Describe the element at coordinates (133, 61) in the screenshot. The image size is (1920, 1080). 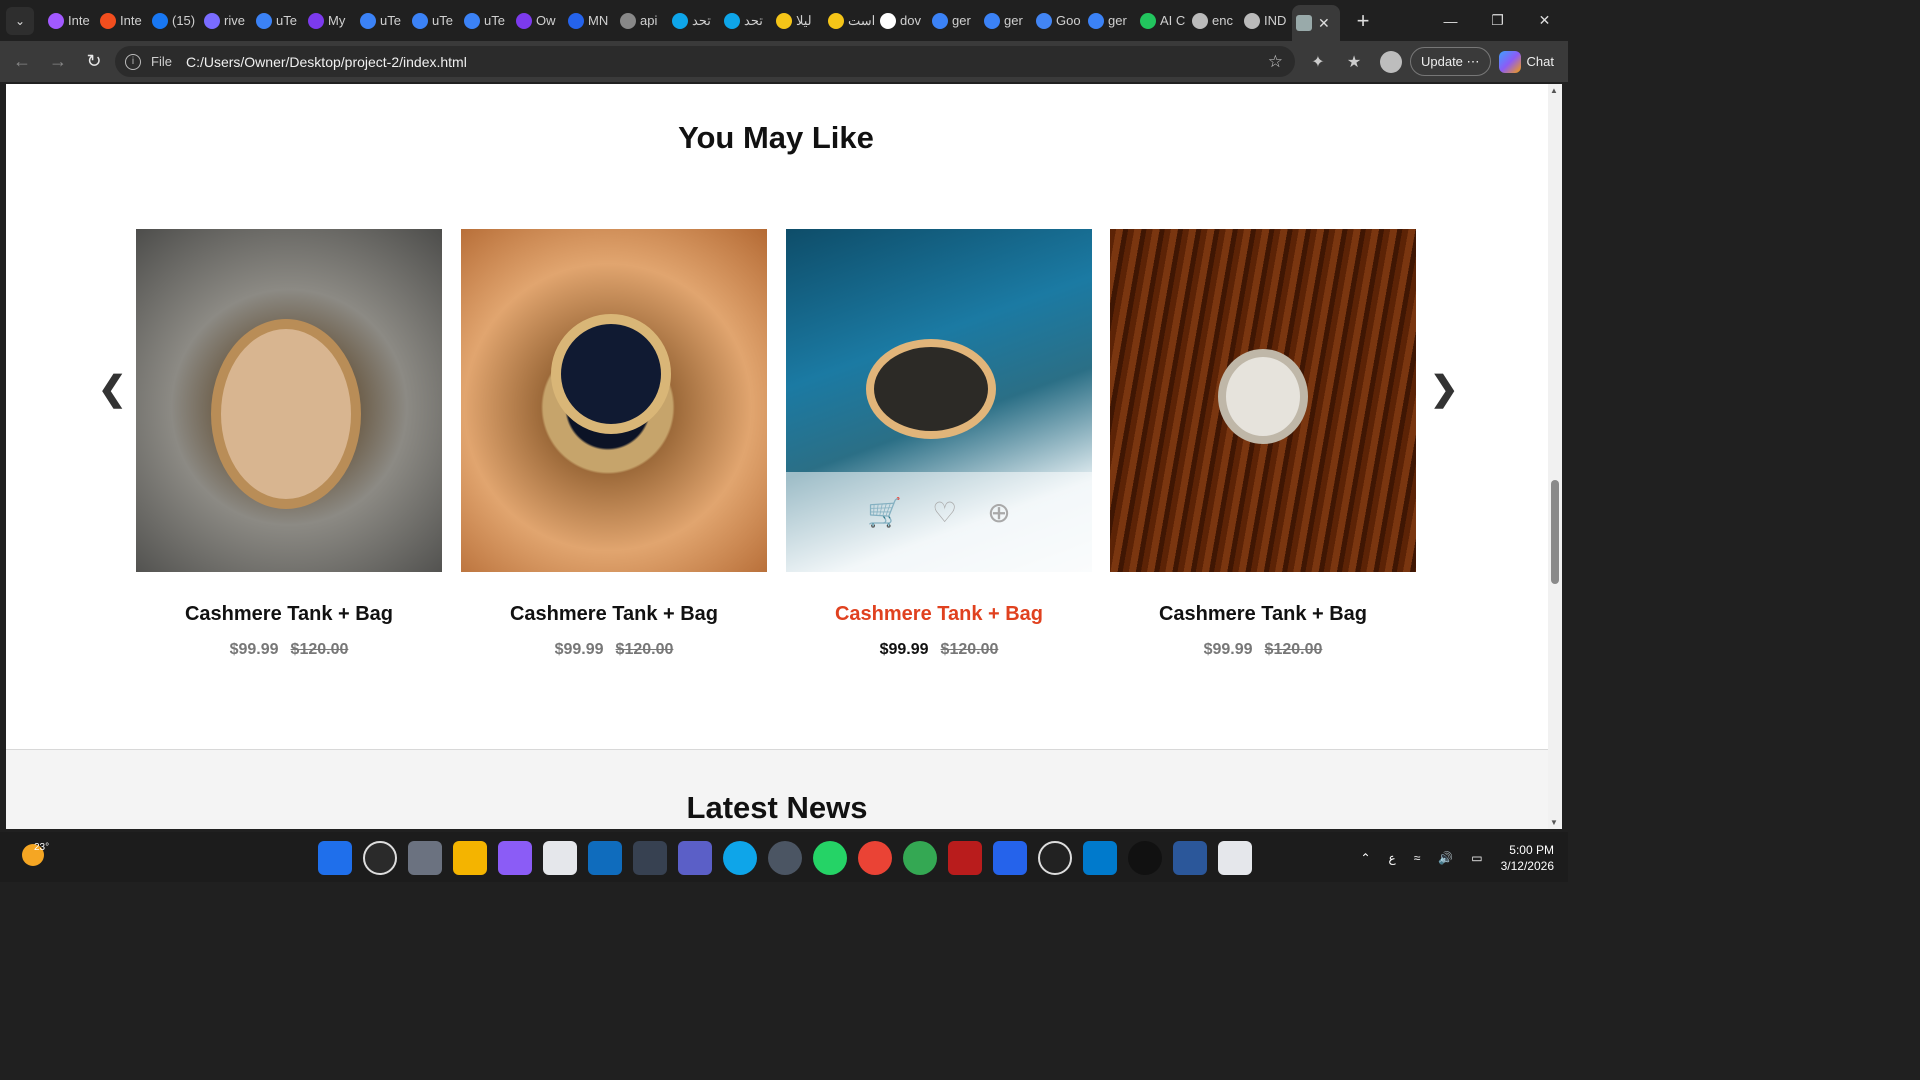
I see `info-icon: i` at that location.